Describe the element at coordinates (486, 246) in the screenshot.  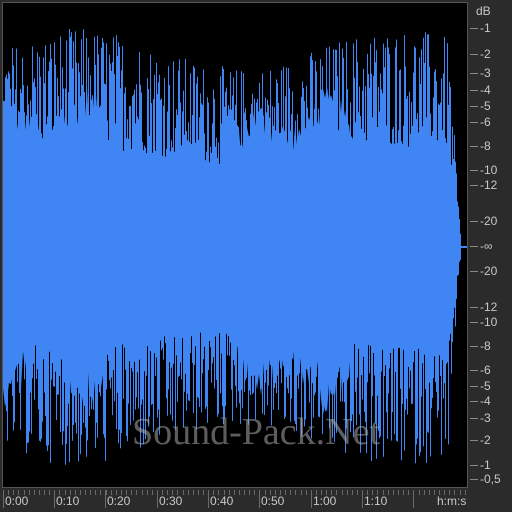
I see `db-label-neg-infinity: -∞` at that location.